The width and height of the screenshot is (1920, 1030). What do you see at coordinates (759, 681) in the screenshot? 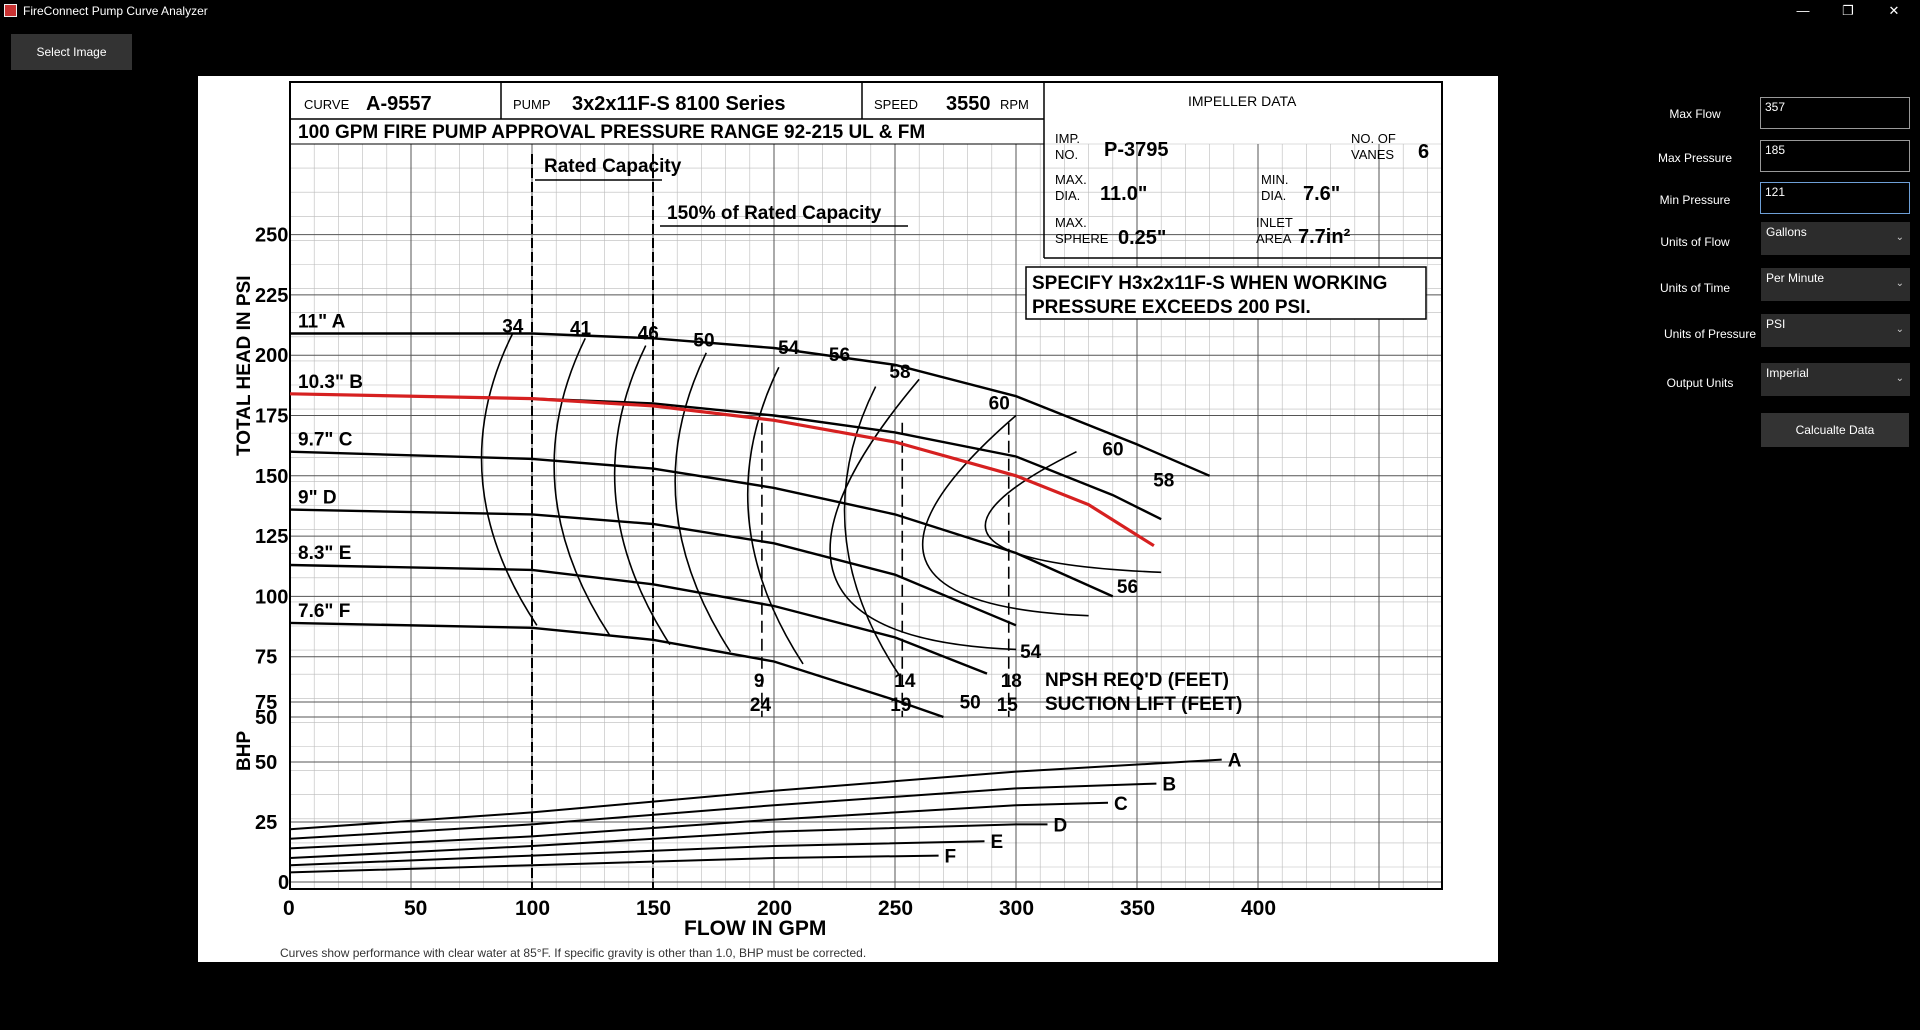
I see `npsh-value: 9` at bounding box center [759, 681].